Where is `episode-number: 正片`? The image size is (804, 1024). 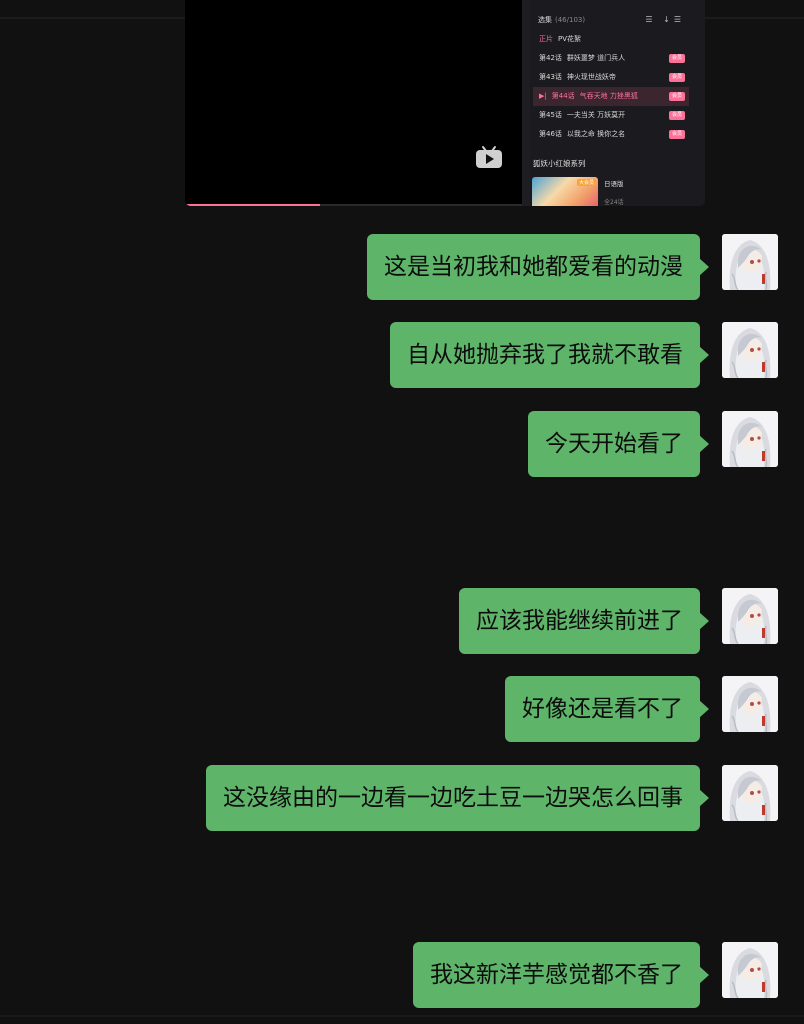
episode-number: 正片 is located at coordinates (546, 39).